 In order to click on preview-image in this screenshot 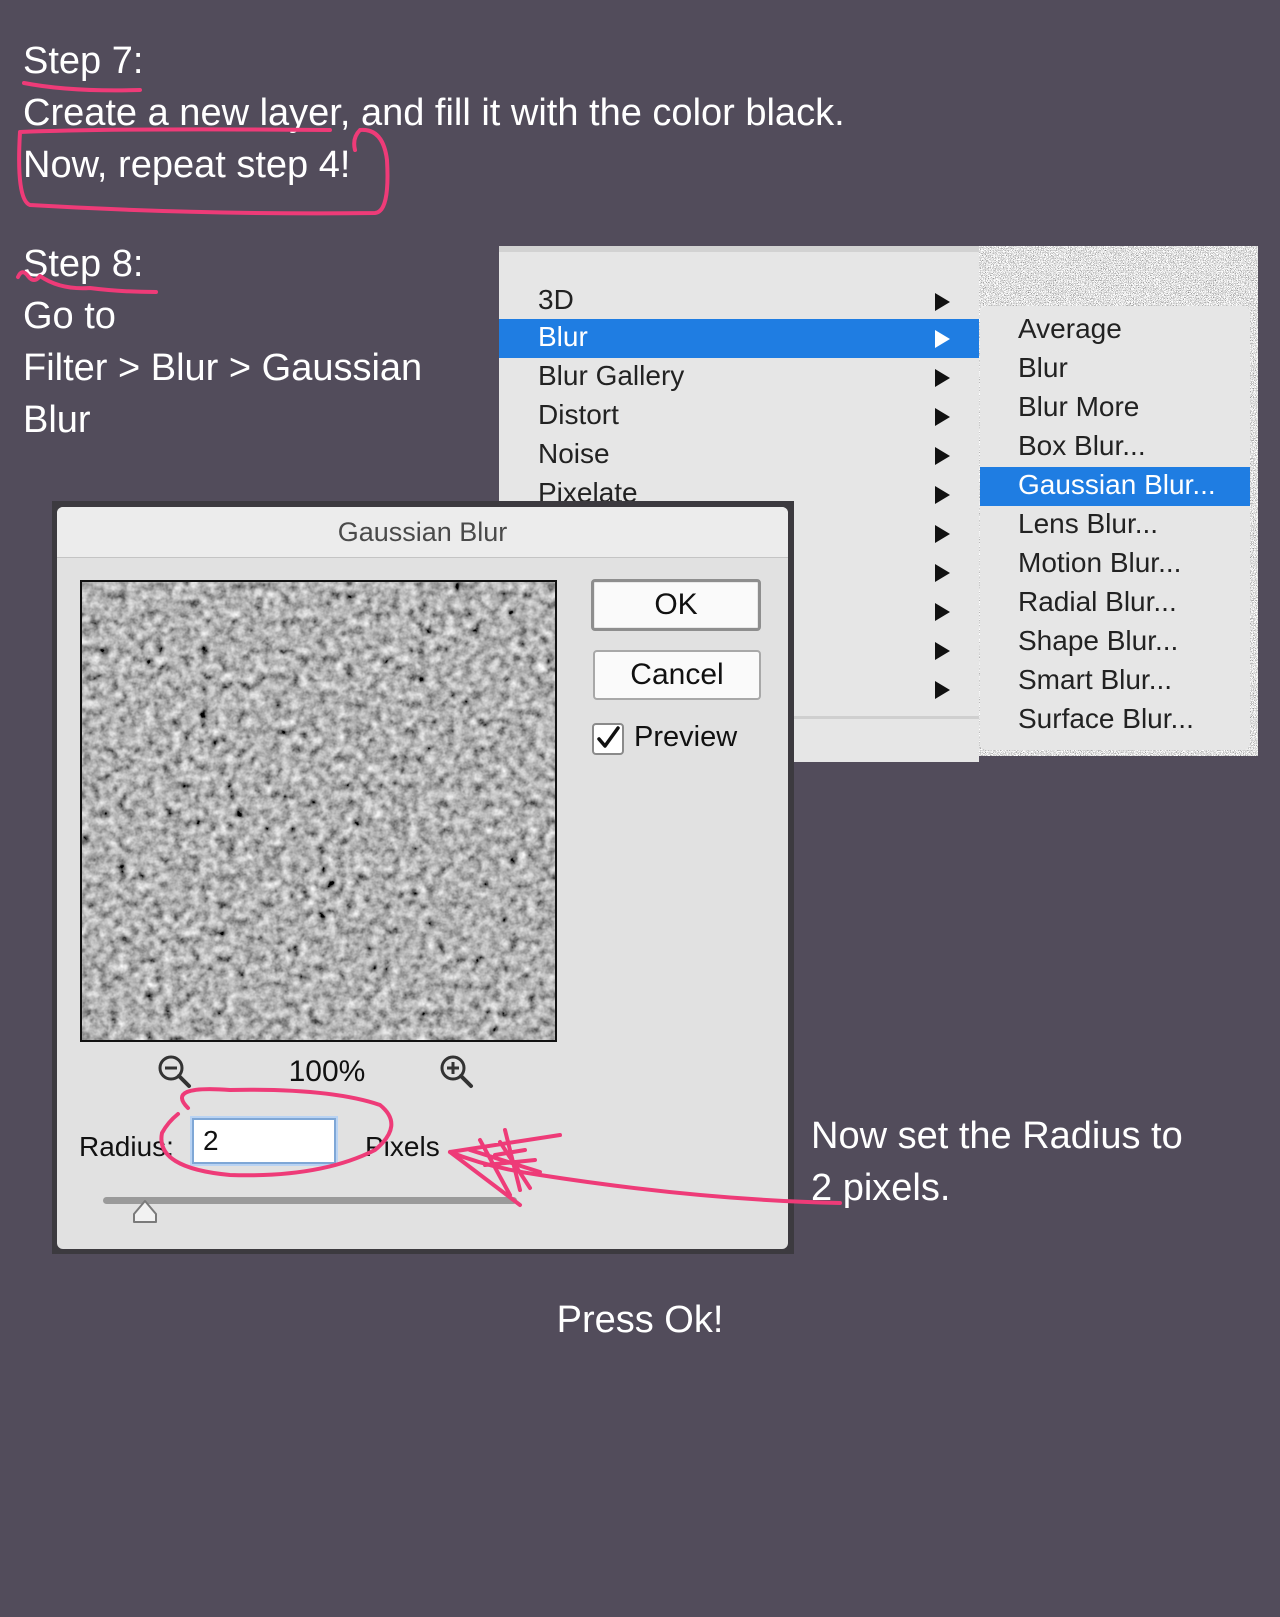, I will do `click(318, 811)`.